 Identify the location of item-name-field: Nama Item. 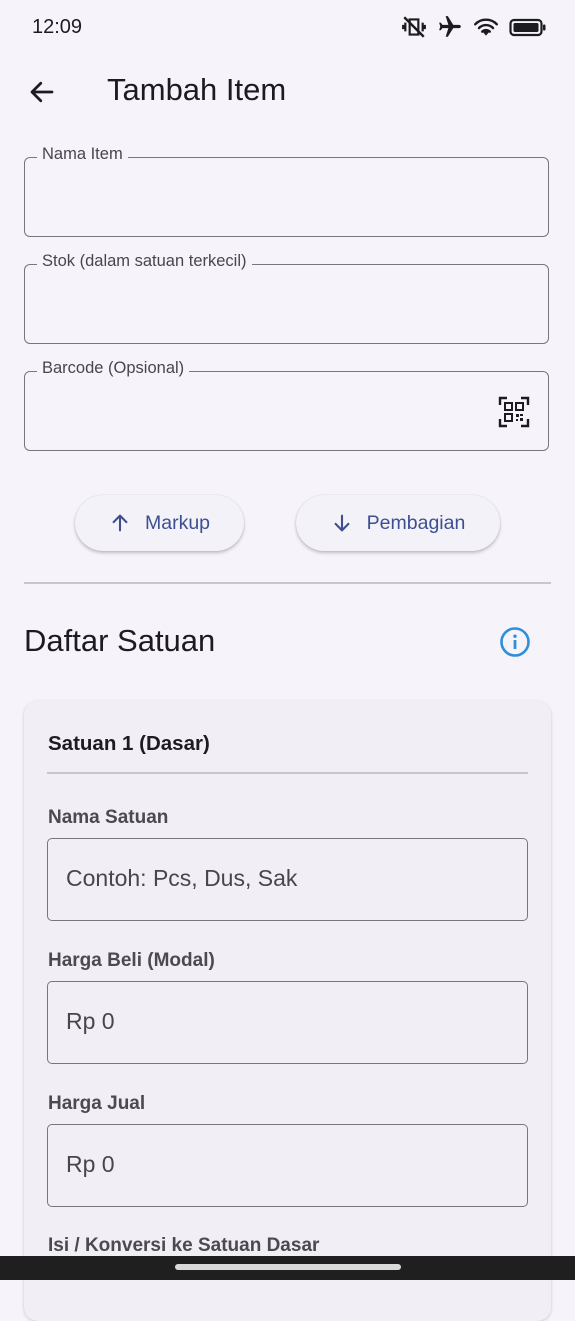
(286, 191).